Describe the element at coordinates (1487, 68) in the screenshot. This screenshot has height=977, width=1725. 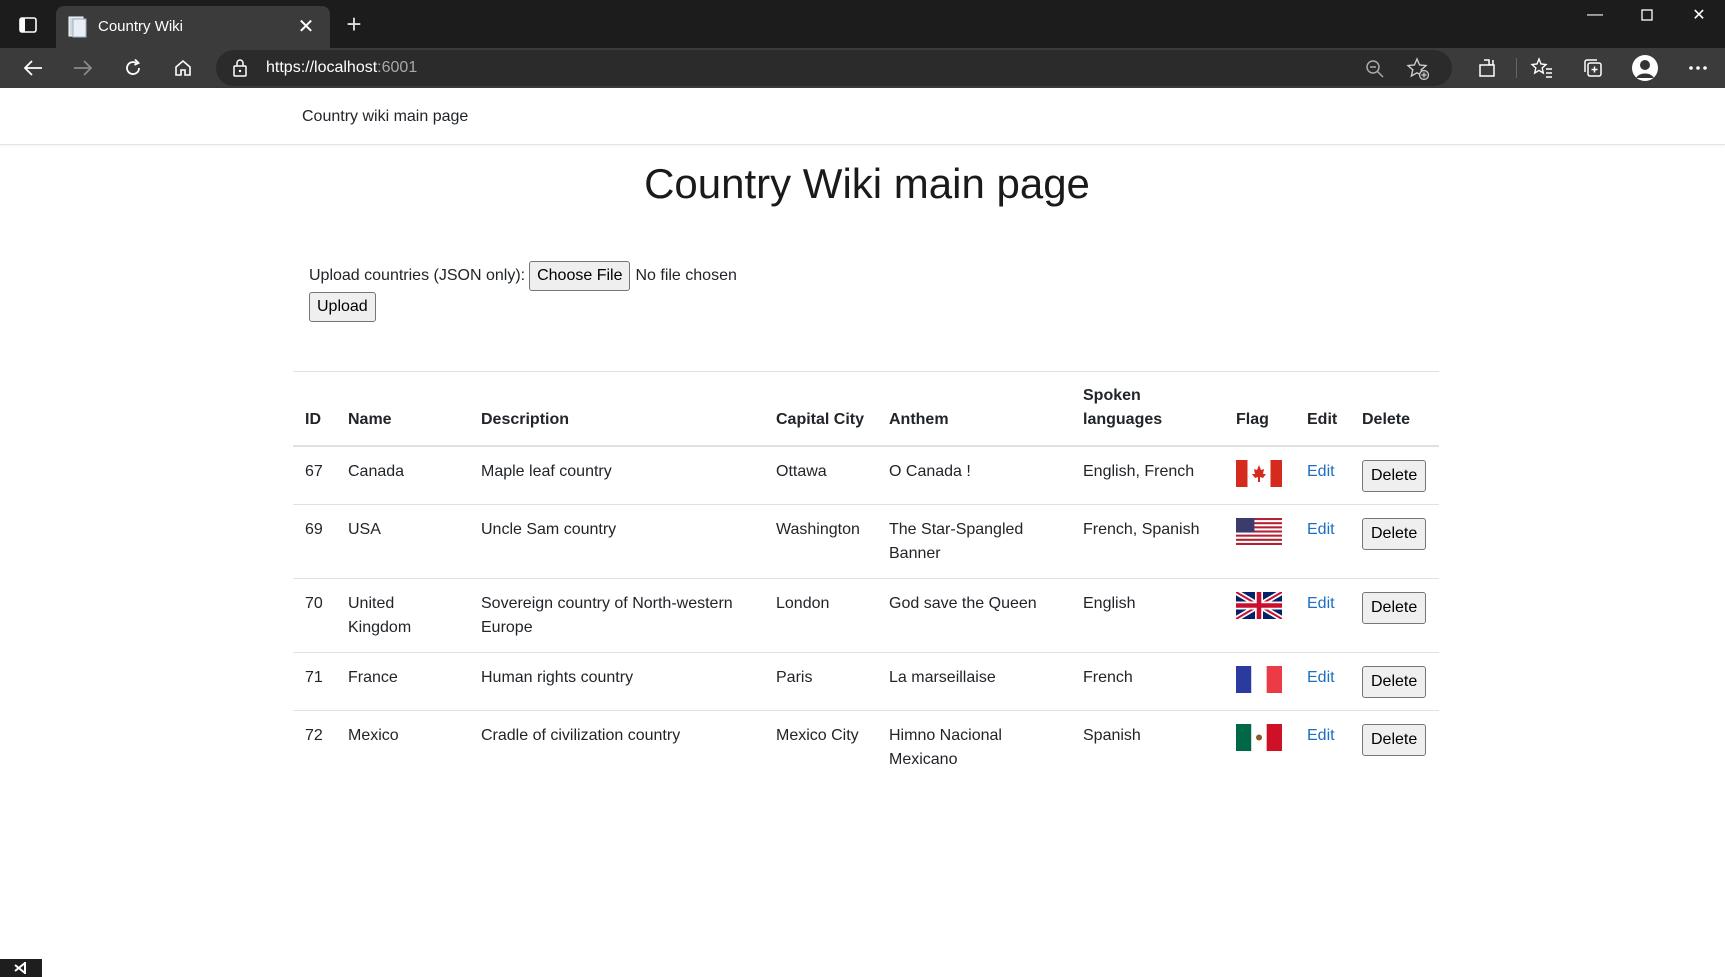
I see `extensions-icon` at that location.